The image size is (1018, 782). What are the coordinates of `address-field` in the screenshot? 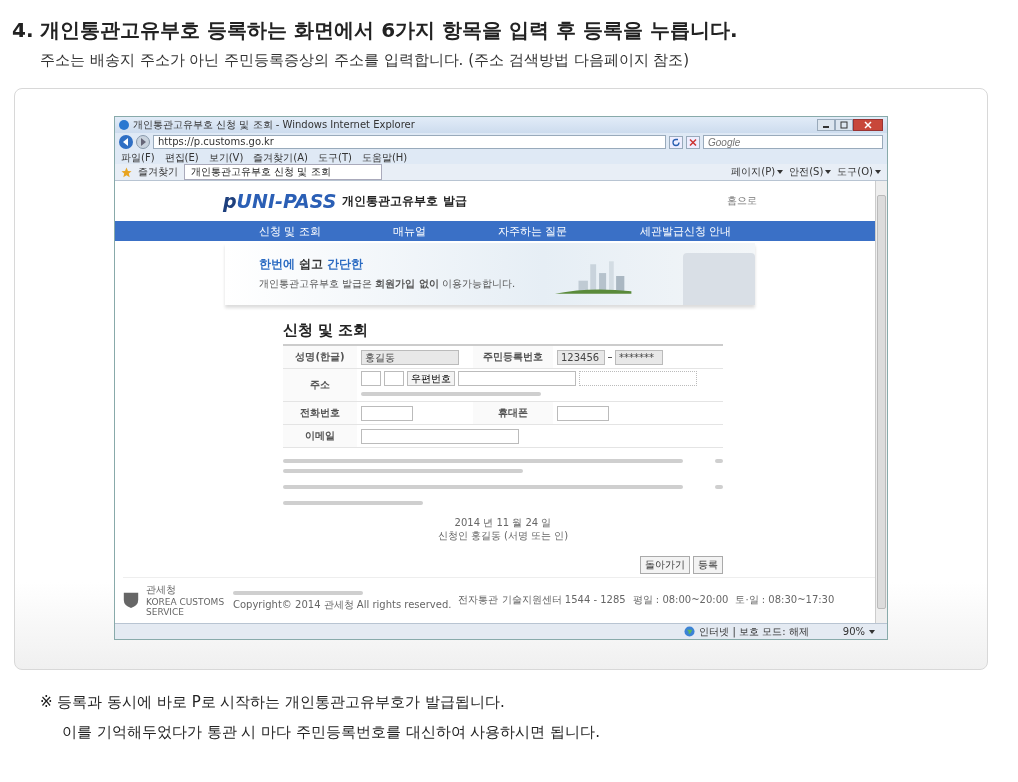 It's located at (517, 378).